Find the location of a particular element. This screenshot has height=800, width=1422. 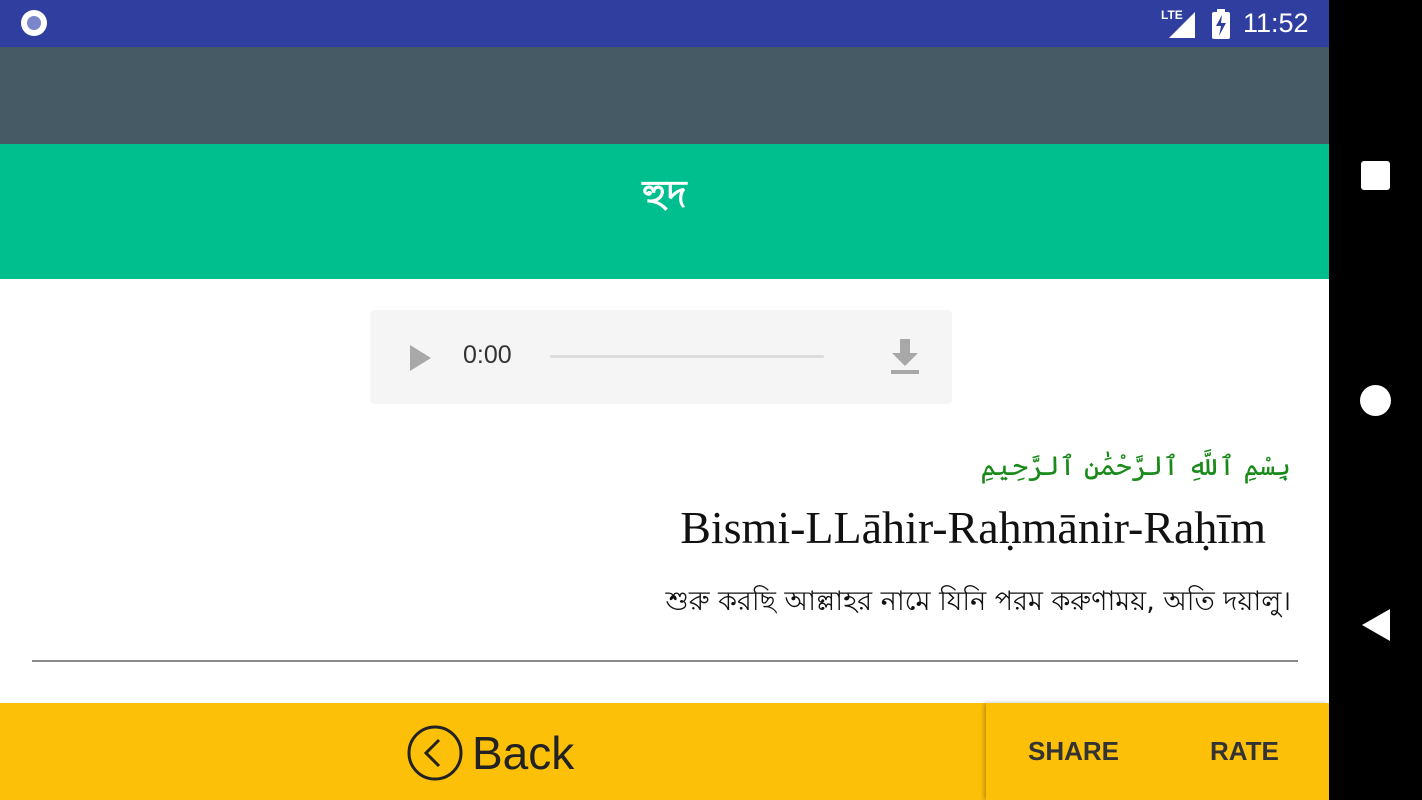

app-notification-icon is located at coordinates (34, 23).